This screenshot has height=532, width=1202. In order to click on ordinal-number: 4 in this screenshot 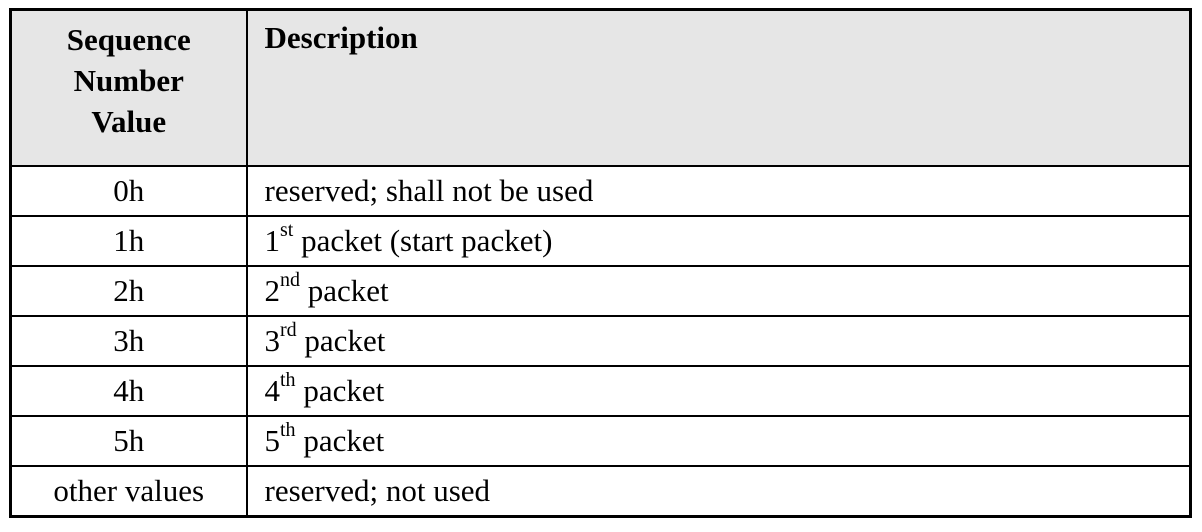, I will do `click(272, 390)`.